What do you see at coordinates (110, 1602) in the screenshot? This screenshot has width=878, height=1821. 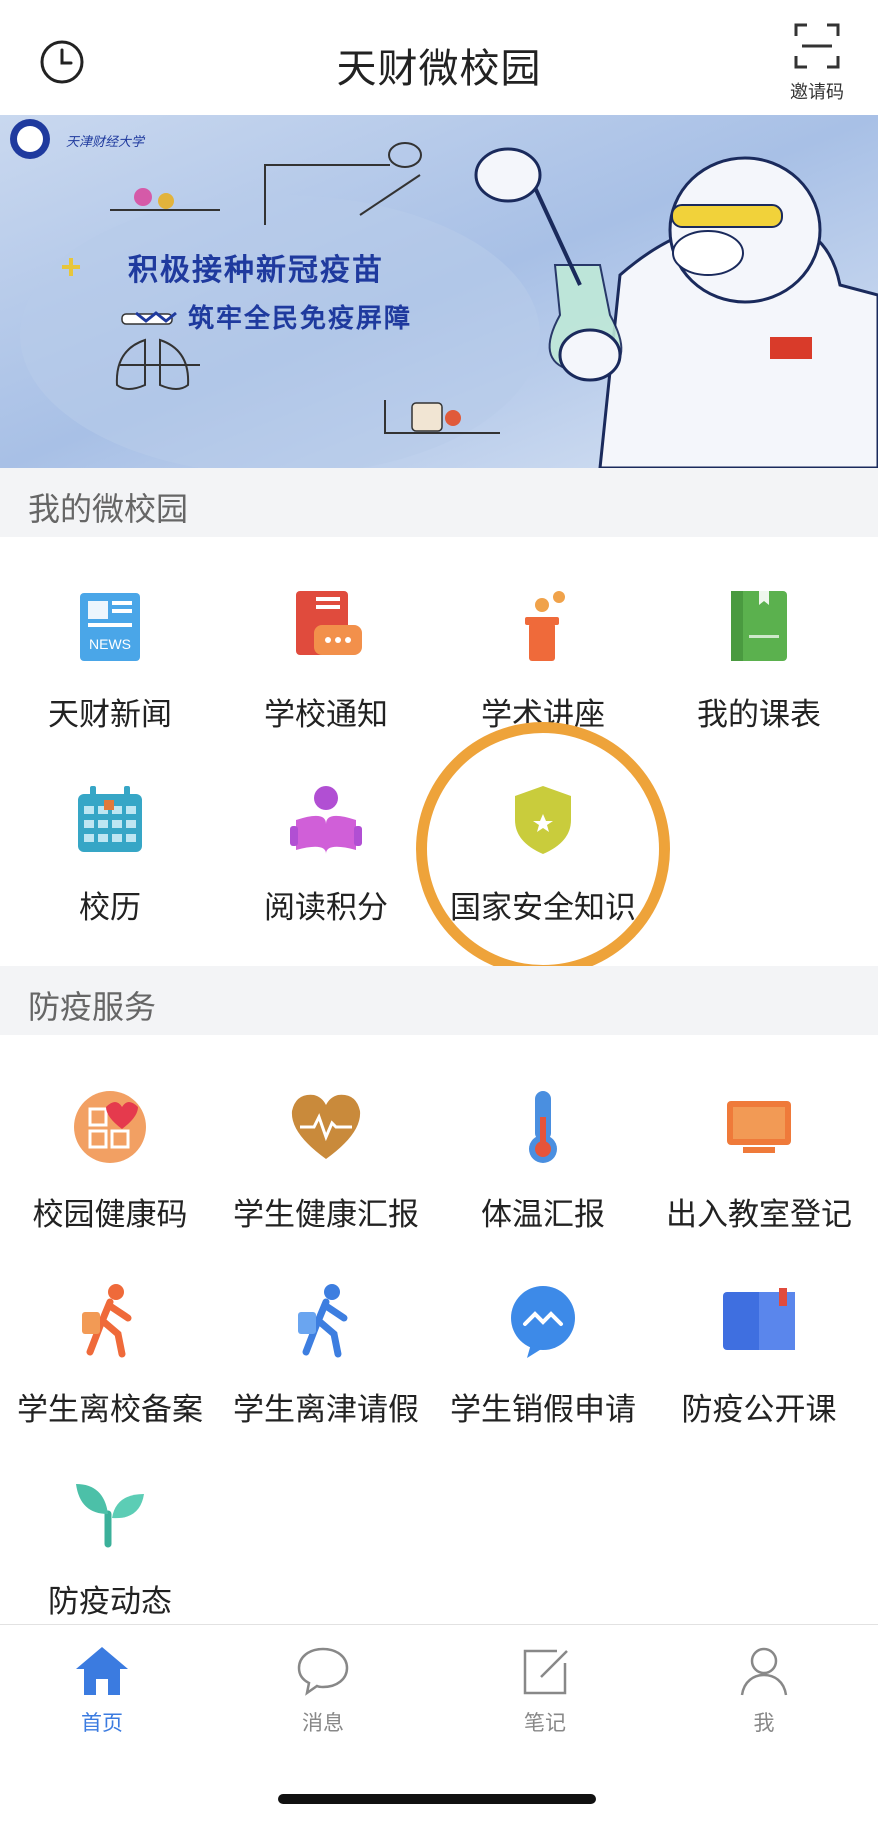 I see `grid-item-label: 防疫动态` at bounding box center [110, 1602].